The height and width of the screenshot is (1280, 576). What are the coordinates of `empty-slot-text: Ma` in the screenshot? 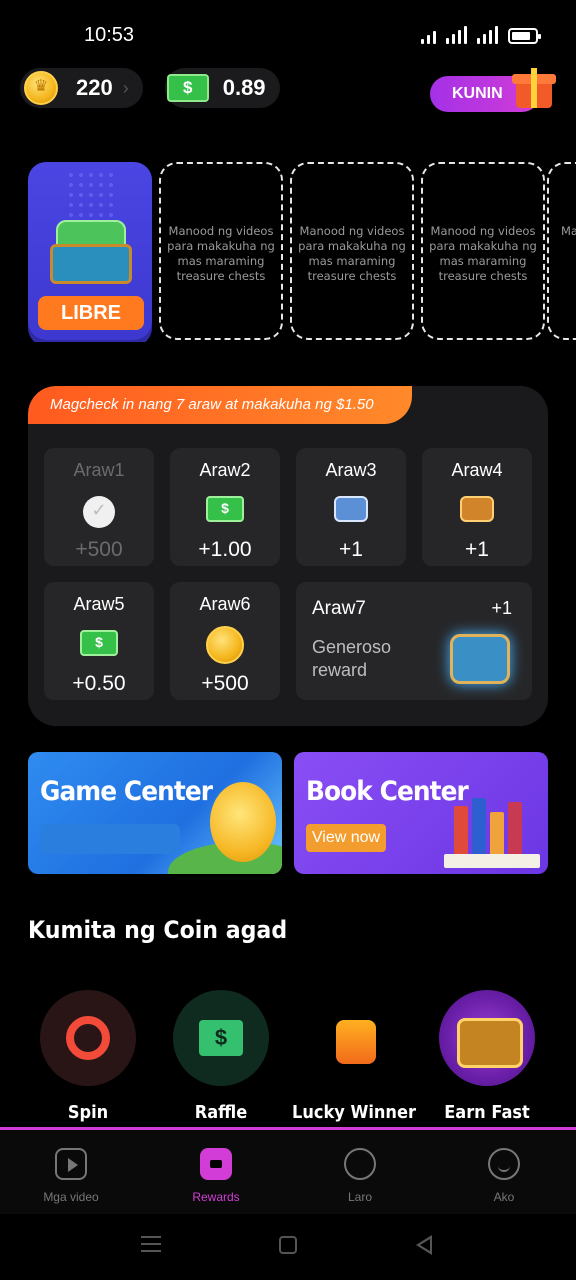 It's located at (568, 231).